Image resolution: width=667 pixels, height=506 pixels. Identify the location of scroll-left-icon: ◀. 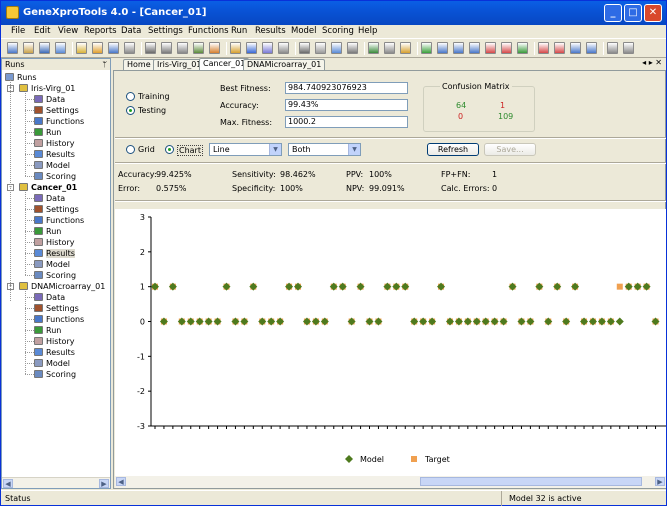
(121, 481).